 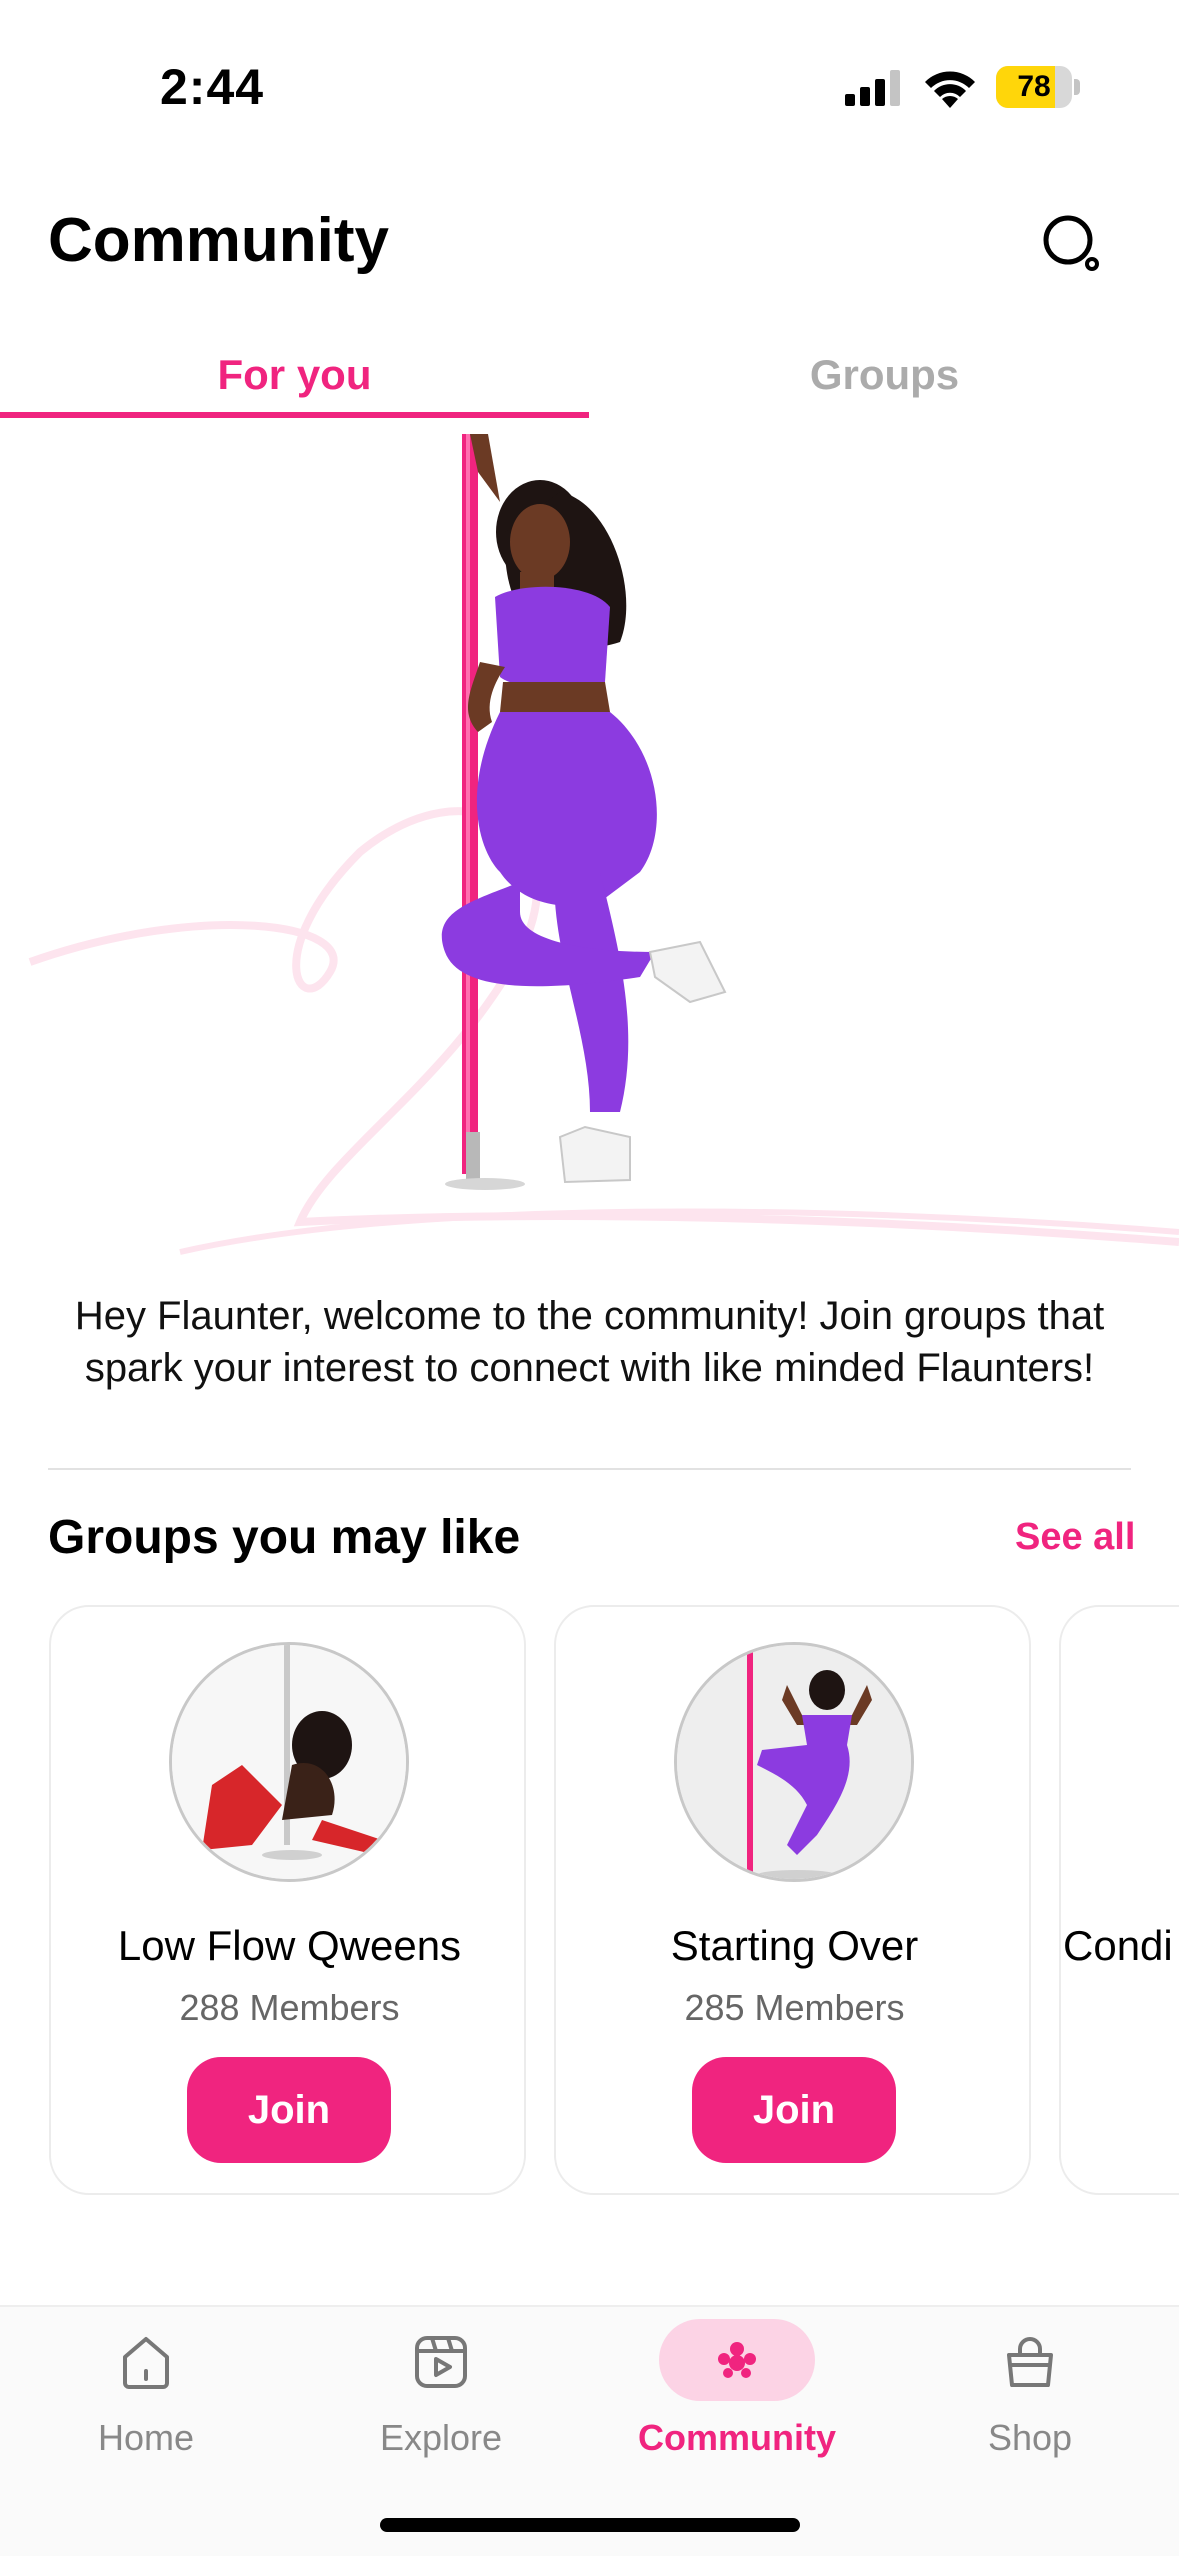 I want to click on explore-icon, so click(x=441, y=2362).